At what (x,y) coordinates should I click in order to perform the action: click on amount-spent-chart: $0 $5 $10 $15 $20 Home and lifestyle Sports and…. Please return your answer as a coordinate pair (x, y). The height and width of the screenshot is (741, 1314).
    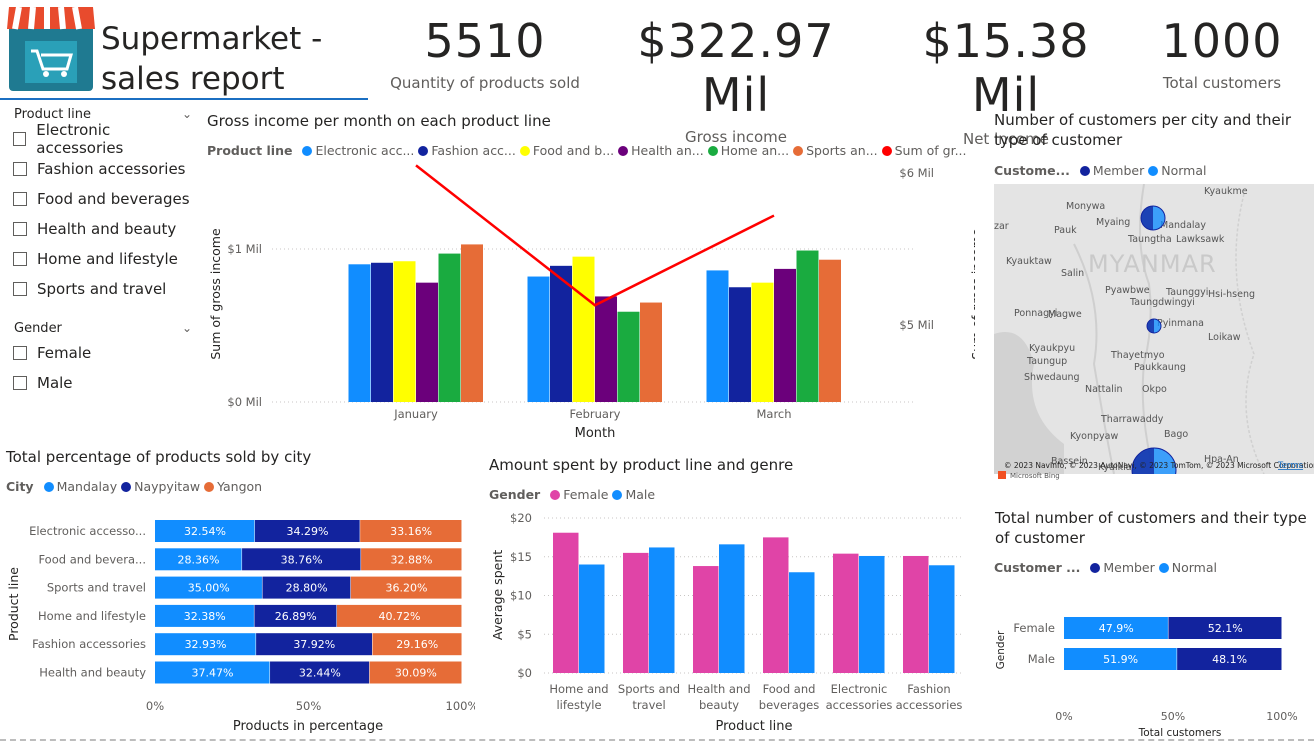
    Looking at the image, I should click on (732, 624).